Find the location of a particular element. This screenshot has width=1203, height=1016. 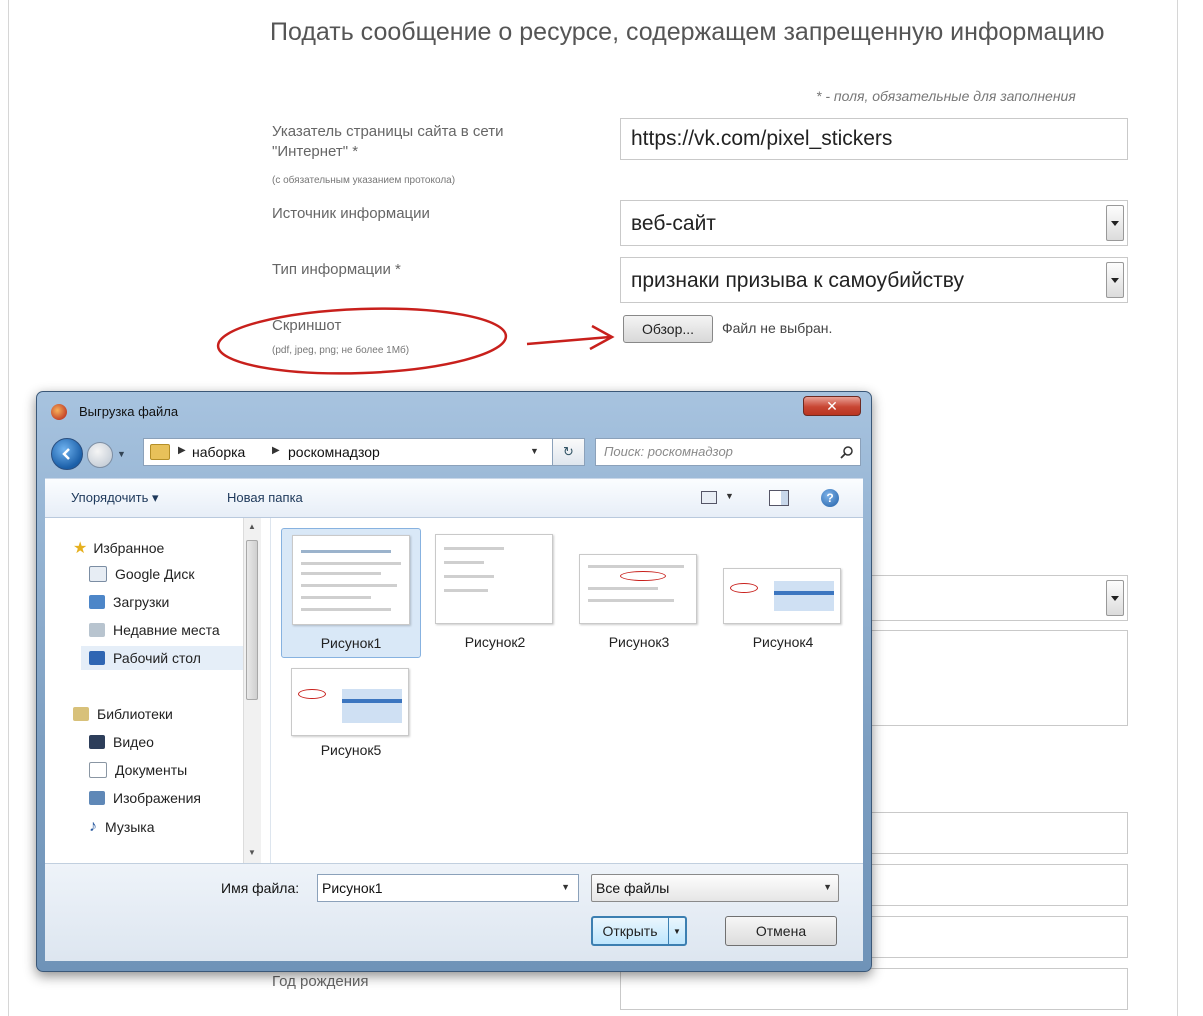

documents-icon is located at coordinates (98, 770).